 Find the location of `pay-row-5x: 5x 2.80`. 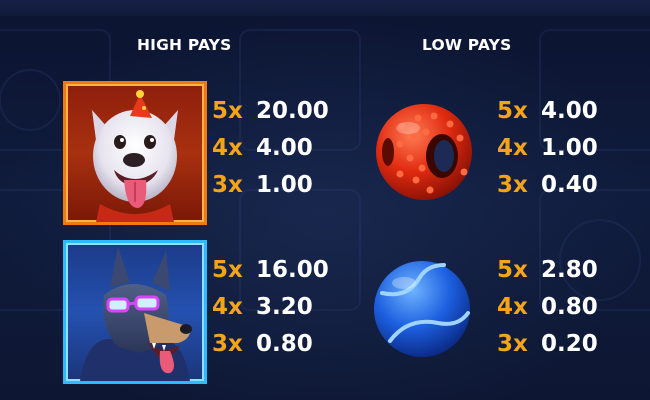

pay-row-5x: 5x 2.80 is located at coordinates (562, 270).